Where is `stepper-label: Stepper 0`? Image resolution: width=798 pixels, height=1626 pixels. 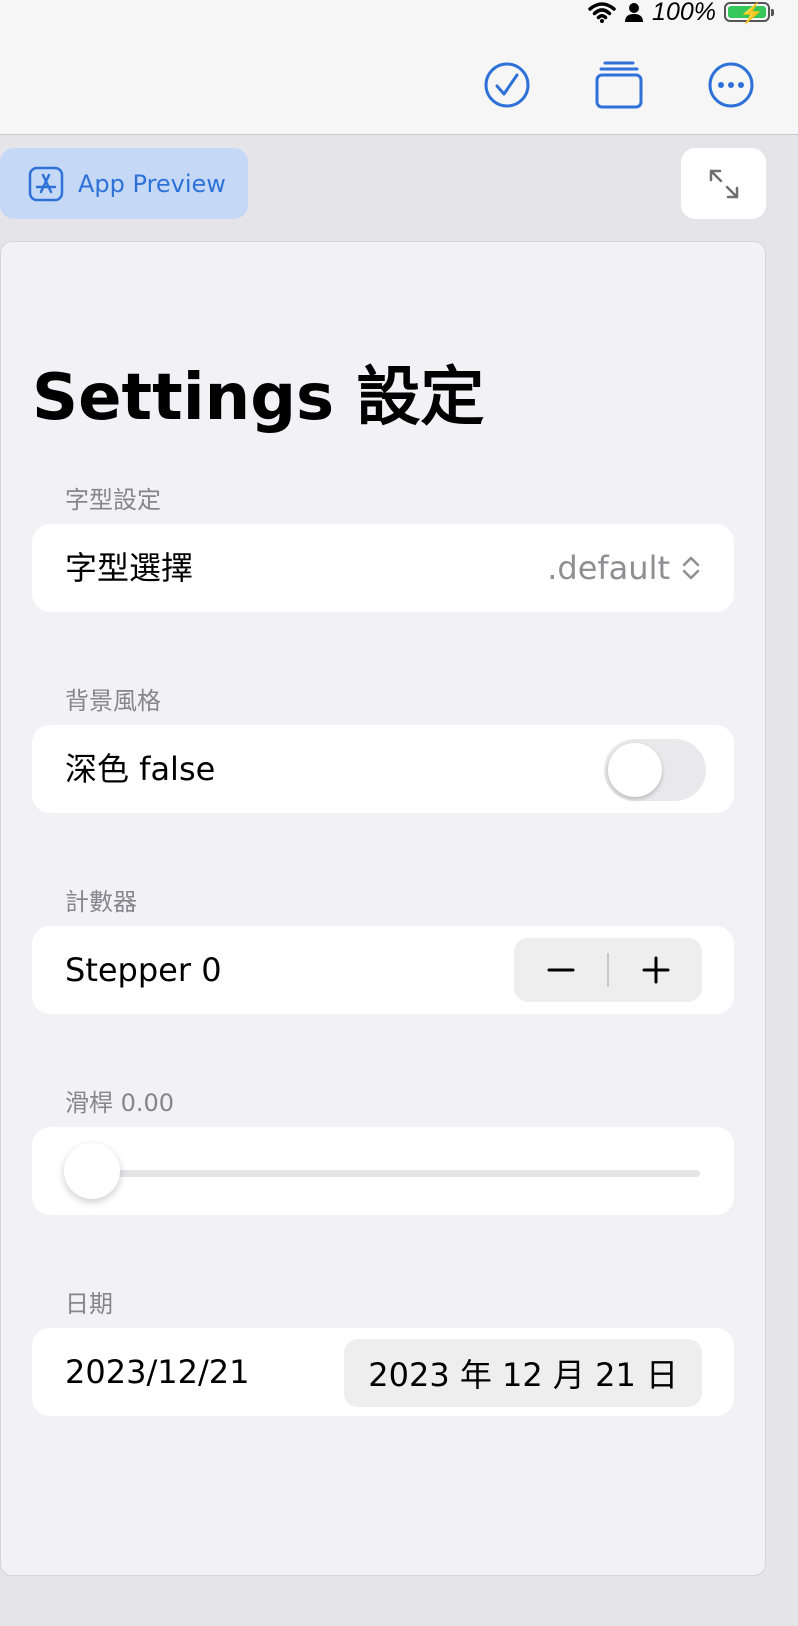
stepper-label: Stepper 0 is located at coordinates (143, 970).